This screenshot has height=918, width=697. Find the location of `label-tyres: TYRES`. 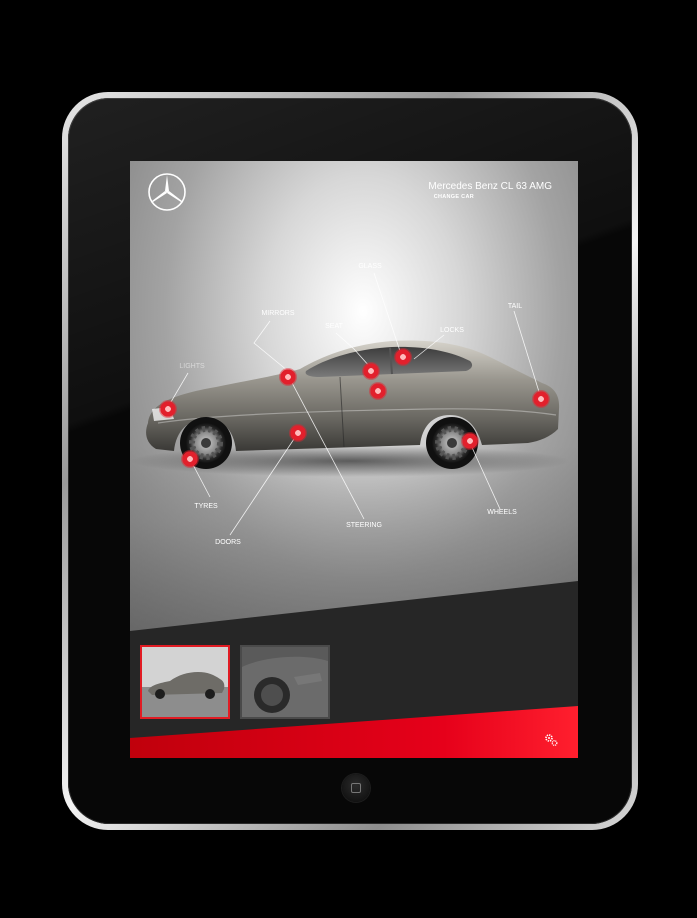

label-tyres: TYRES is located at coordinates (206, 506).